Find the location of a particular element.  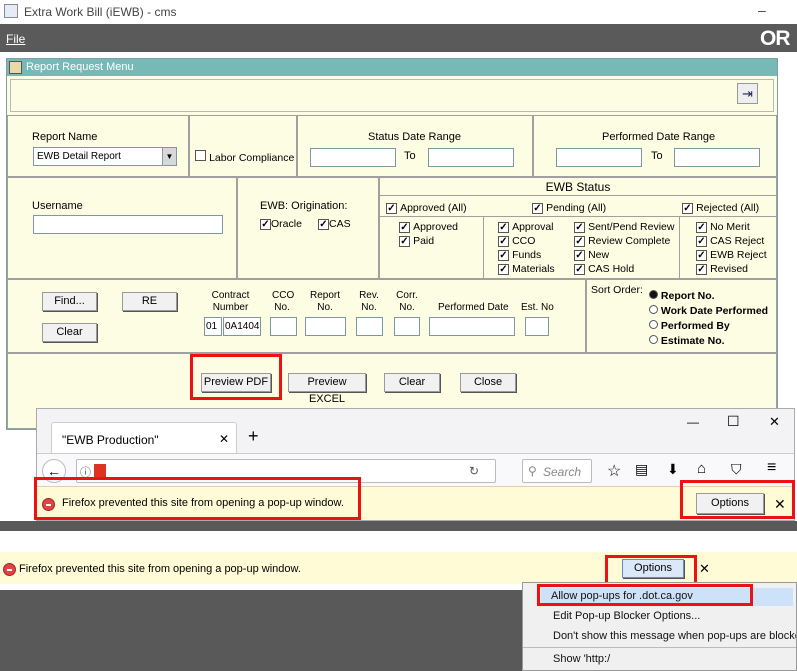

browser-tab: "EWB Production" ✕ is located at coordinates (144, 439).